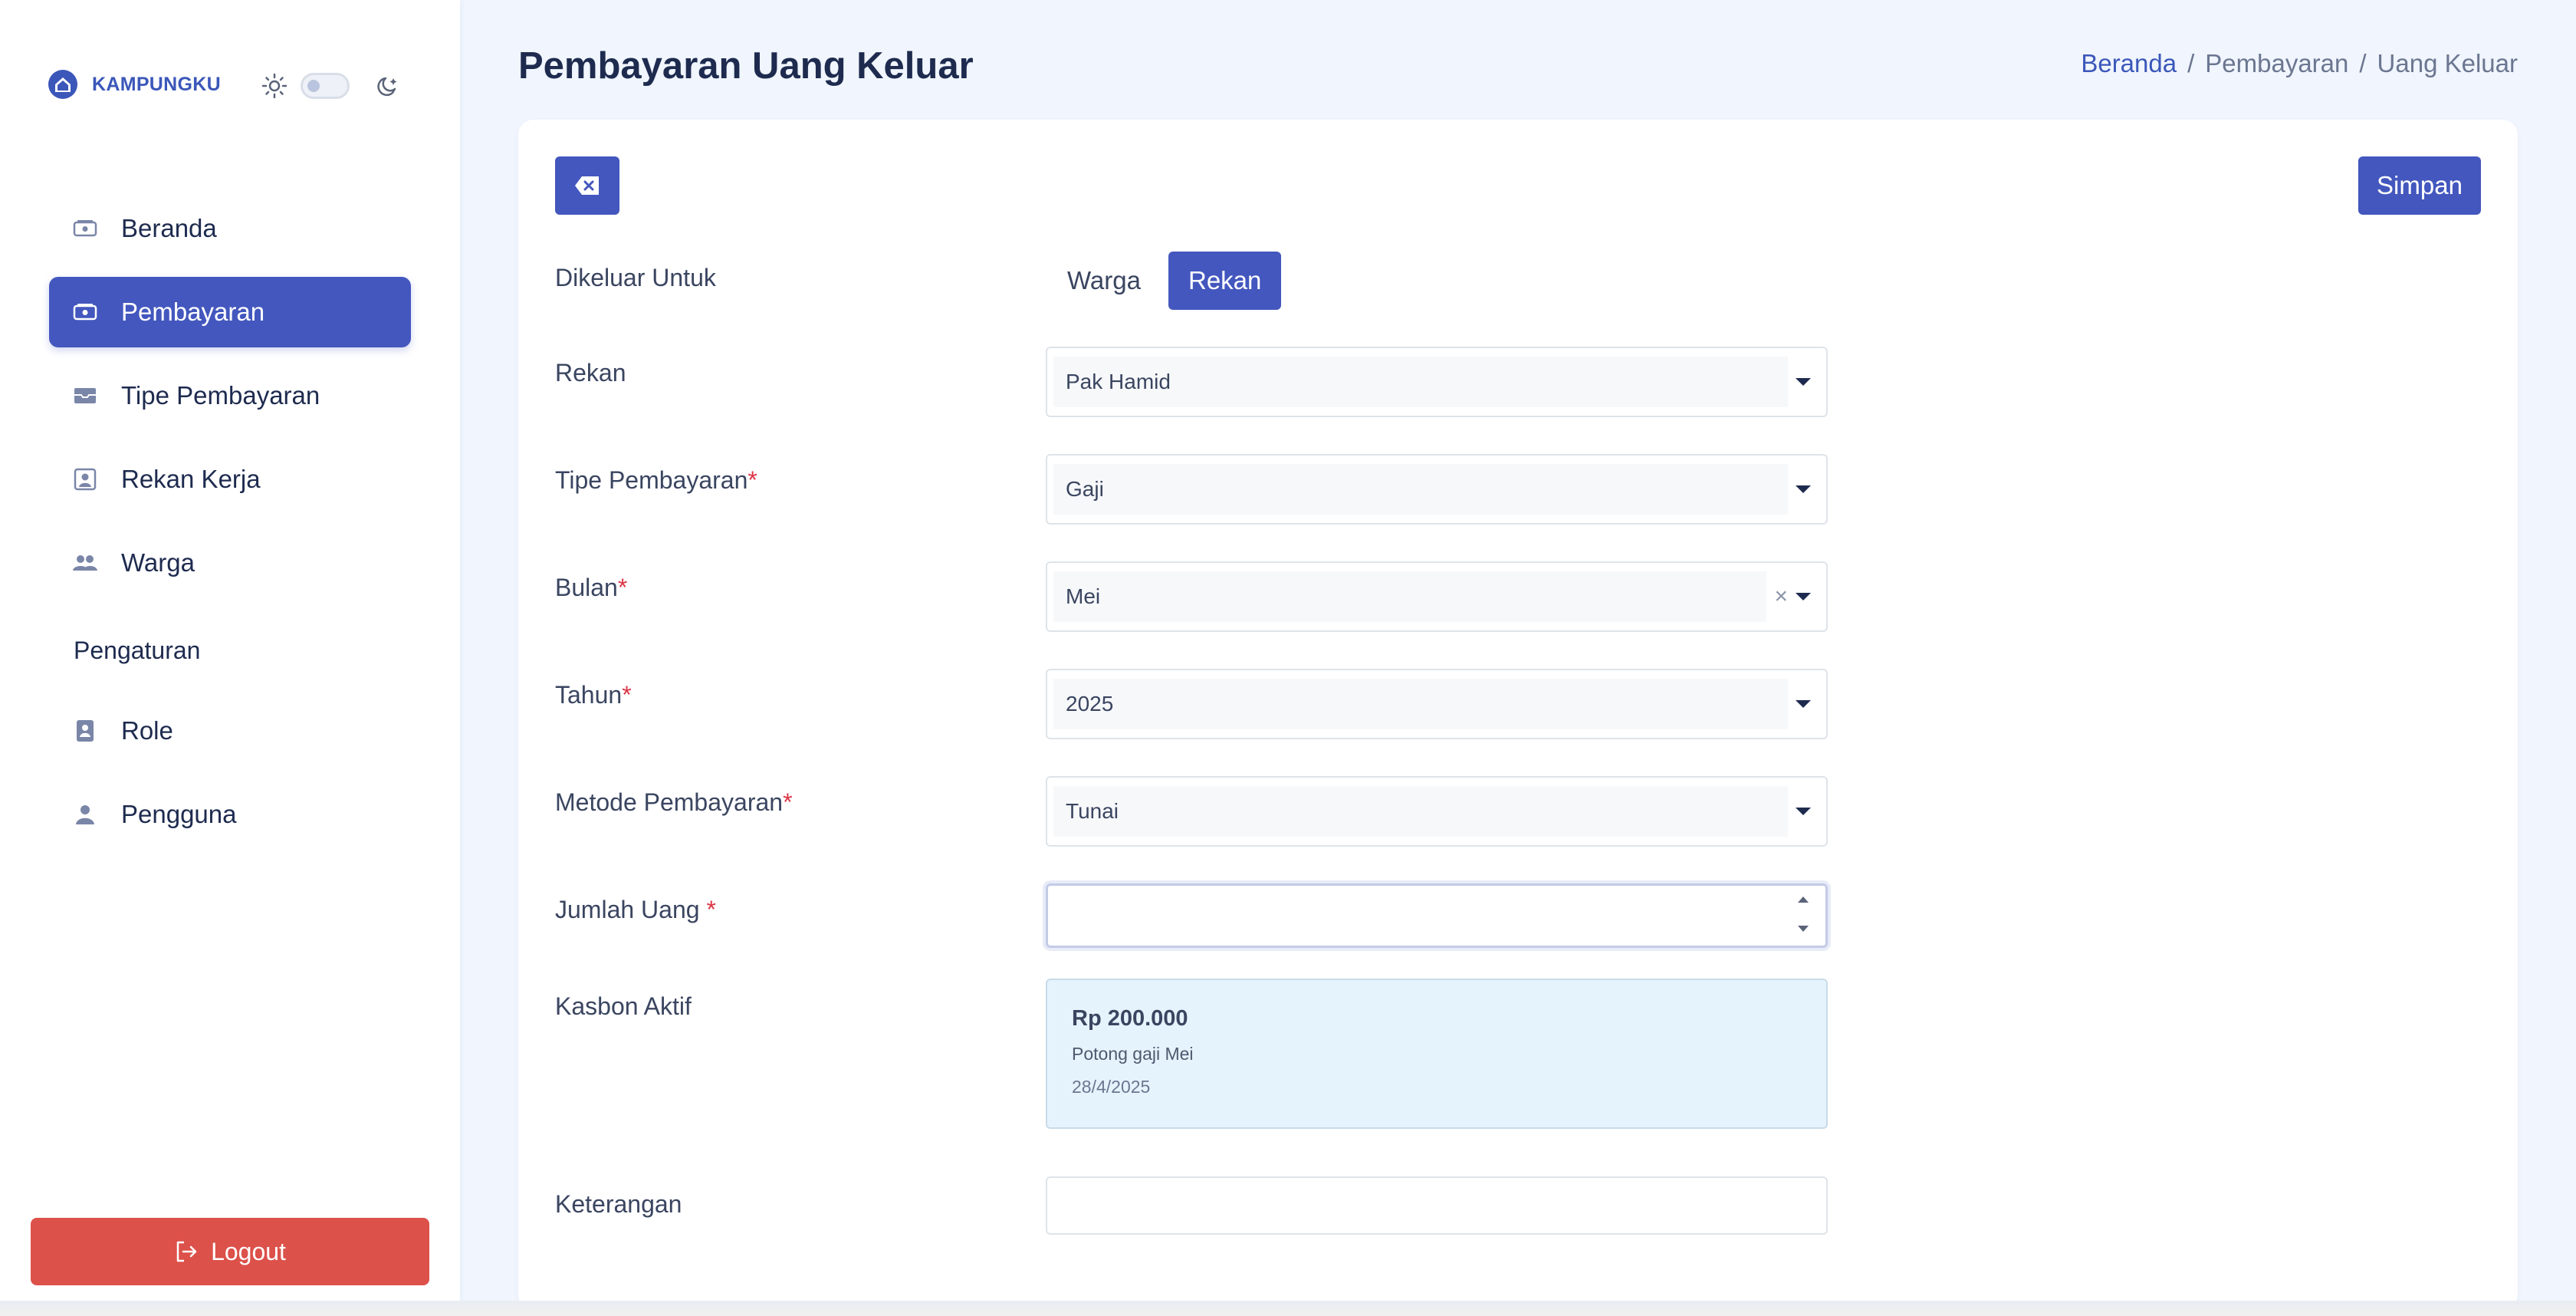  I want to click on breadcrumb-uang-keluar: Uang Keluar, so click(2447, 63).